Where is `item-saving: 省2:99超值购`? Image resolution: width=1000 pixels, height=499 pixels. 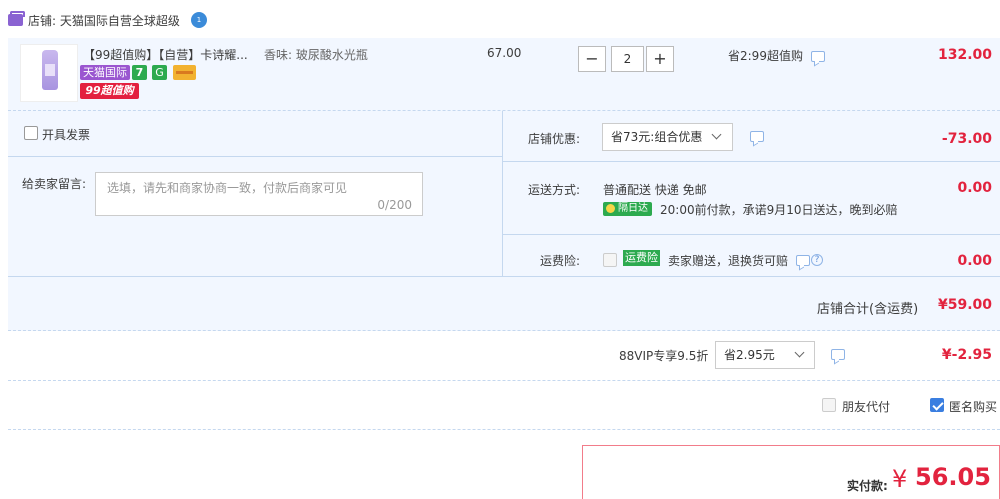
item-saving: 省2:99超值购 is located at coordinates (765, 56).